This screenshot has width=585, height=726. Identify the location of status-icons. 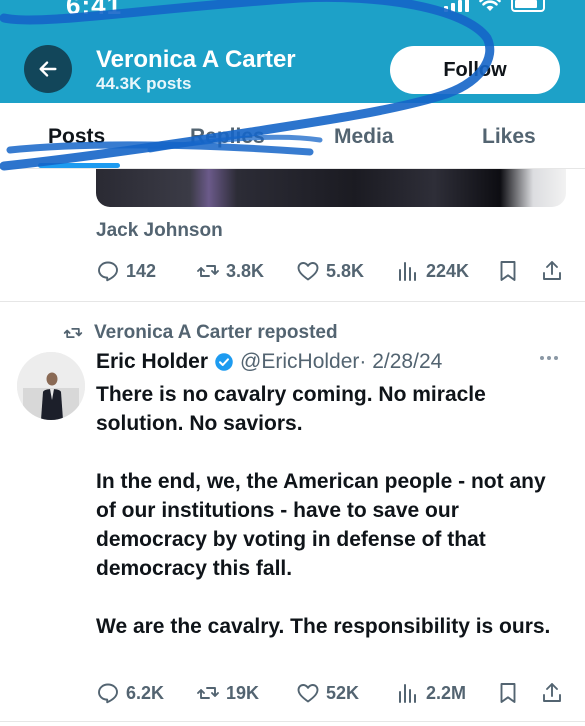
(494, 6).